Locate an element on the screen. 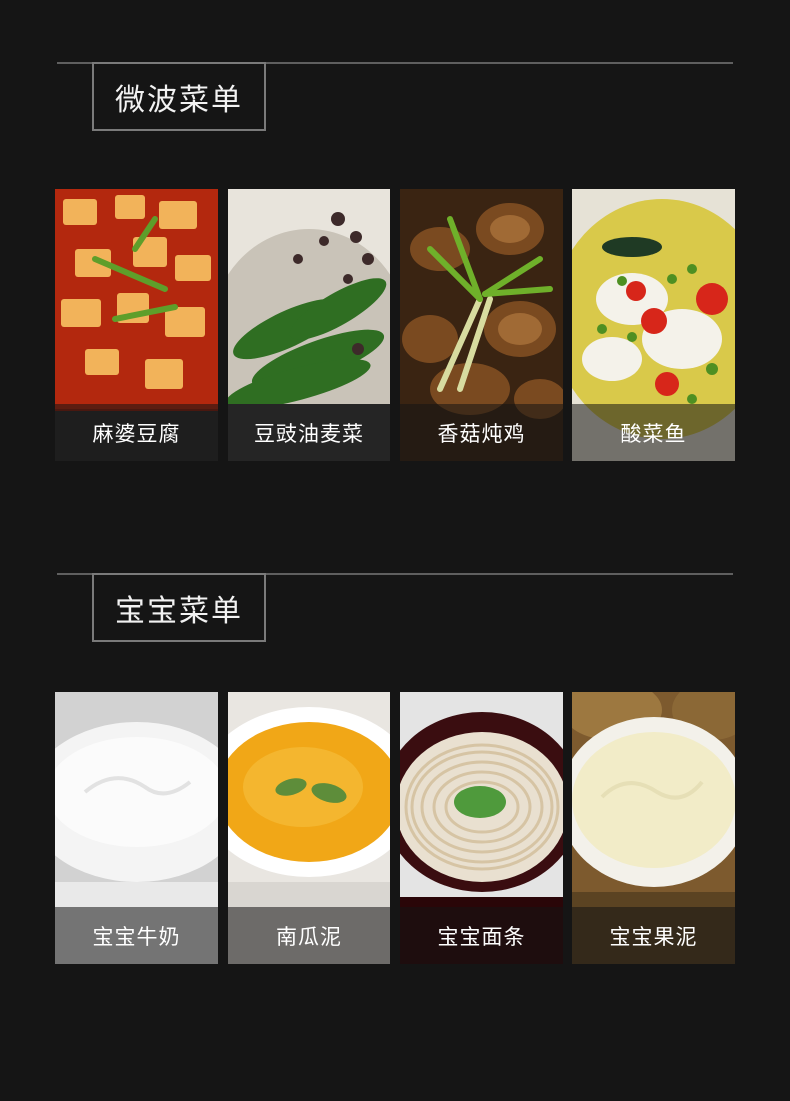 The width and height of the screenshot is (790, 1101). menu-card-label: 酸菜鱼 is located at coordinates (653, 432).